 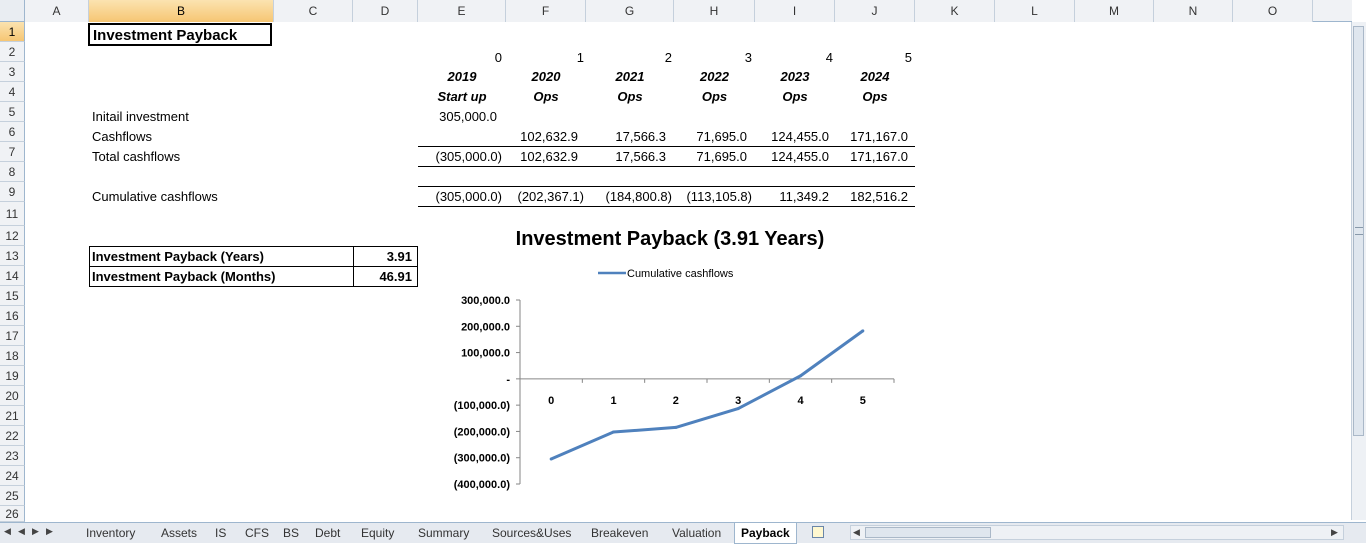 What do you see at coordinates (12, 72) in the screenshot?
I see `row-header: 3` at bounding box center [12, 72].